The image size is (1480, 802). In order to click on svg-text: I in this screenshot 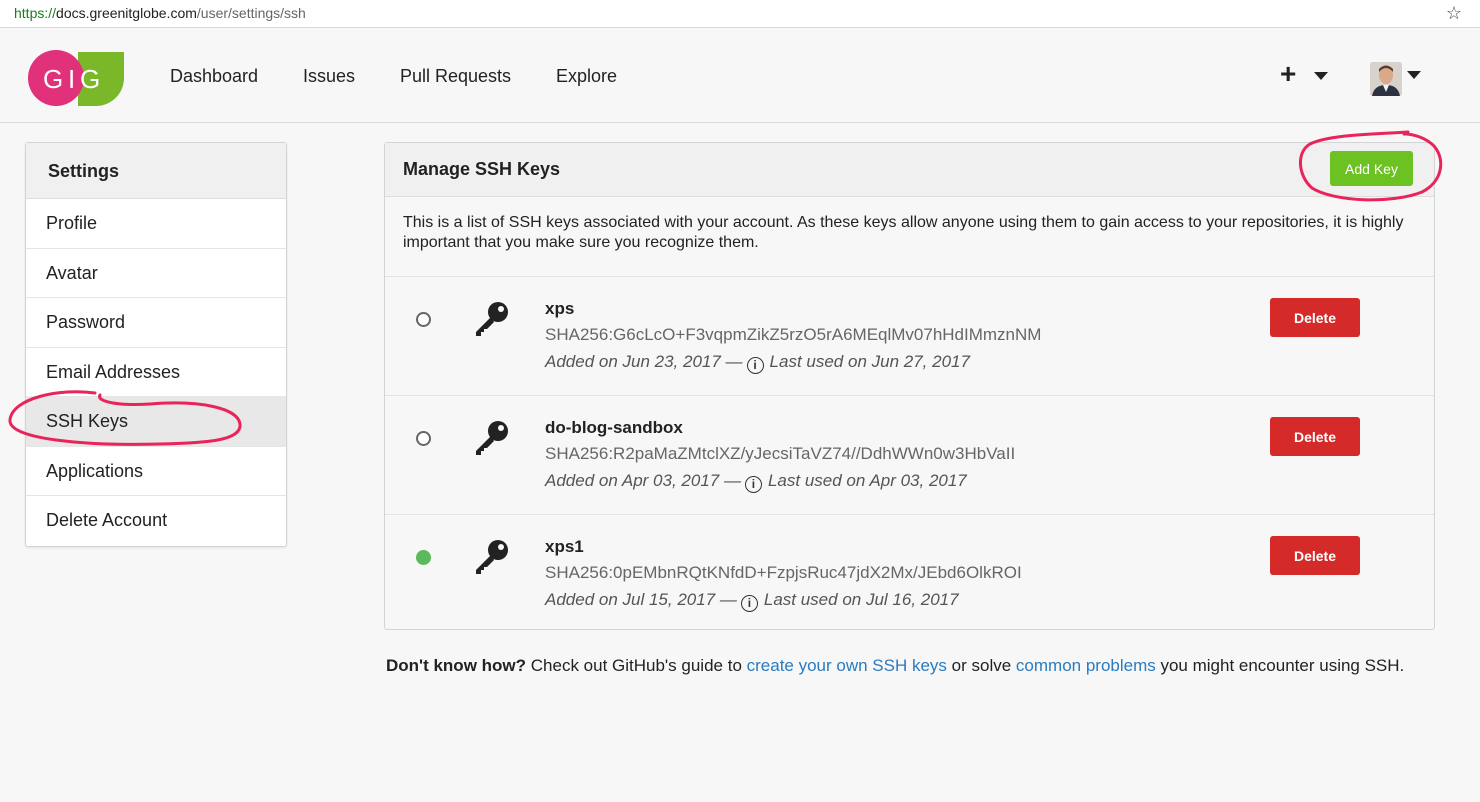, I will do `click(71, 79)`.